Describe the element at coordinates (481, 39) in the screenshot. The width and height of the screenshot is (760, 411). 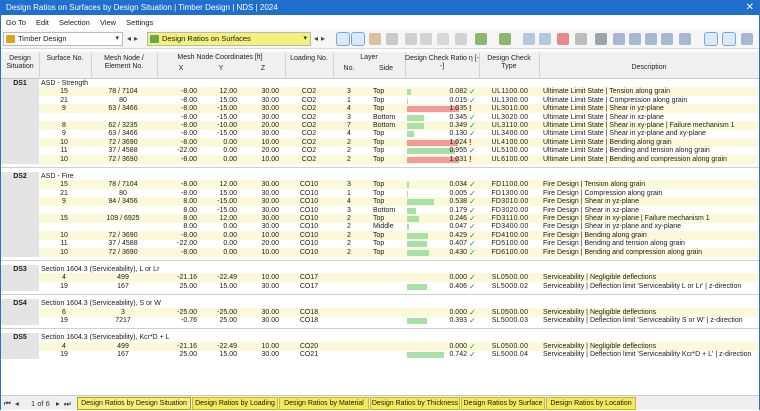
I see `excel-icon` at that location.